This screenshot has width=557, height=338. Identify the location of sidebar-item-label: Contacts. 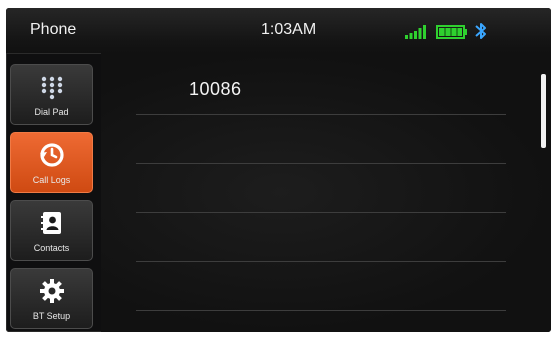
(51, 248).